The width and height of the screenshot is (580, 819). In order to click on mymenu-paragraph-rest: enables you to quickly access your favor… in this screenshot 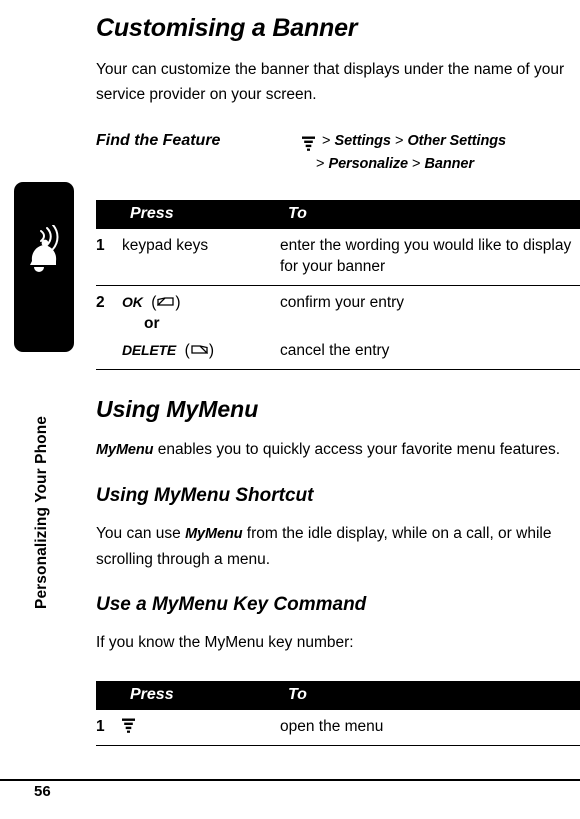, I will do `click(357, 449)`.